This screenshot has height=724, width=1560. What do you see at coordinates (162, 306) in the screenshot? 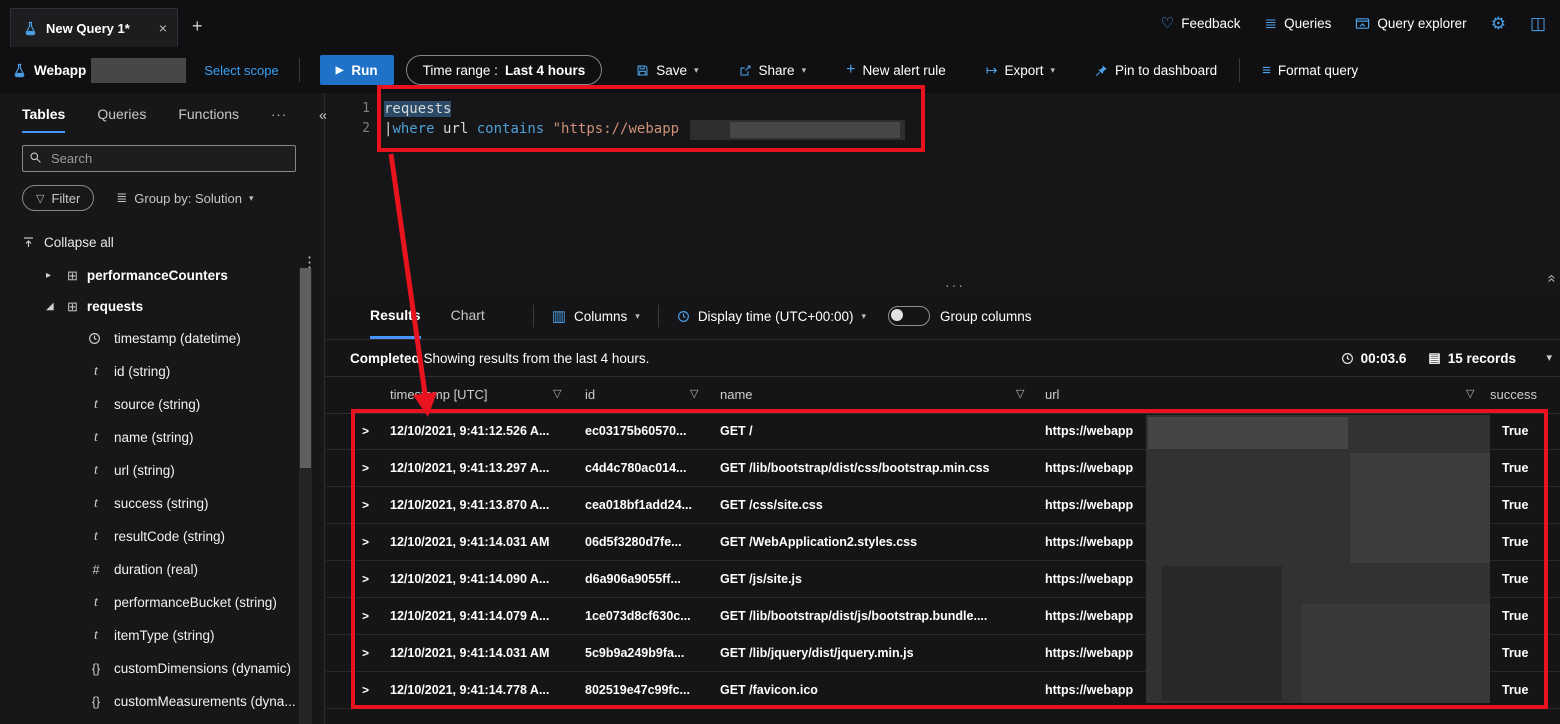
I see `tree-table-requests: ◢ ⊞ requests` at bounding box center [162, 306].